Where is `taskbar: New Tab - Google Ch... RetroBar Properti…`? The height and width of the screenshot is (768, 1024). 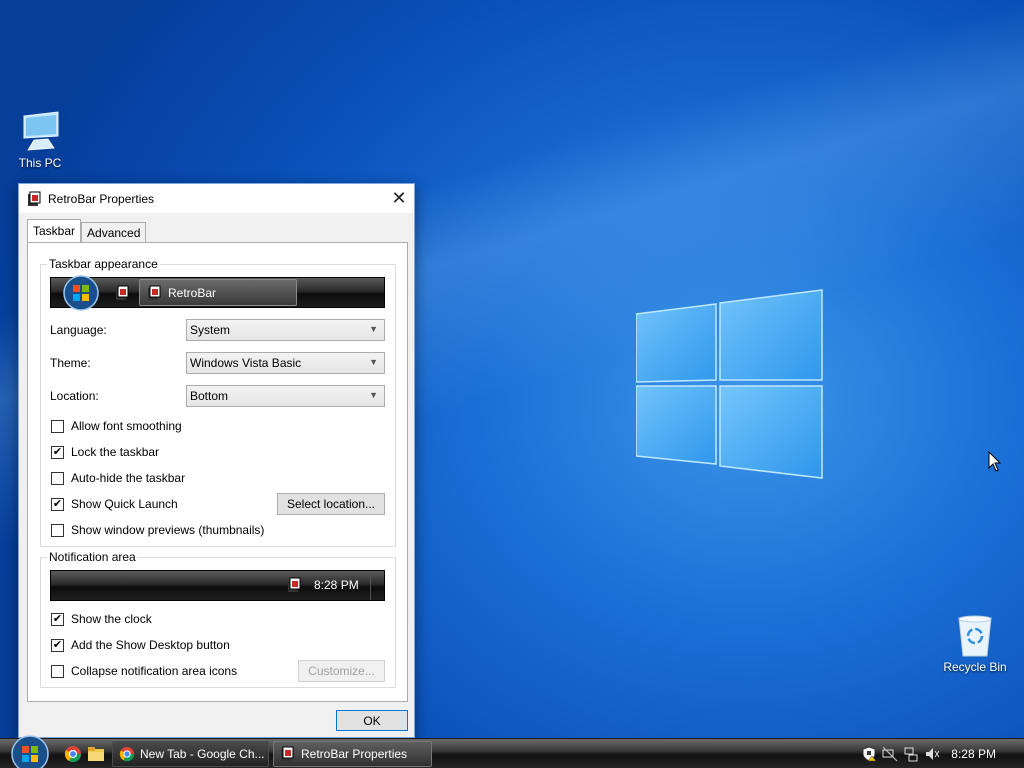
taskbar: New Tab - Google Ch... RetroBar Properti… is located at coordinates (512, 751).